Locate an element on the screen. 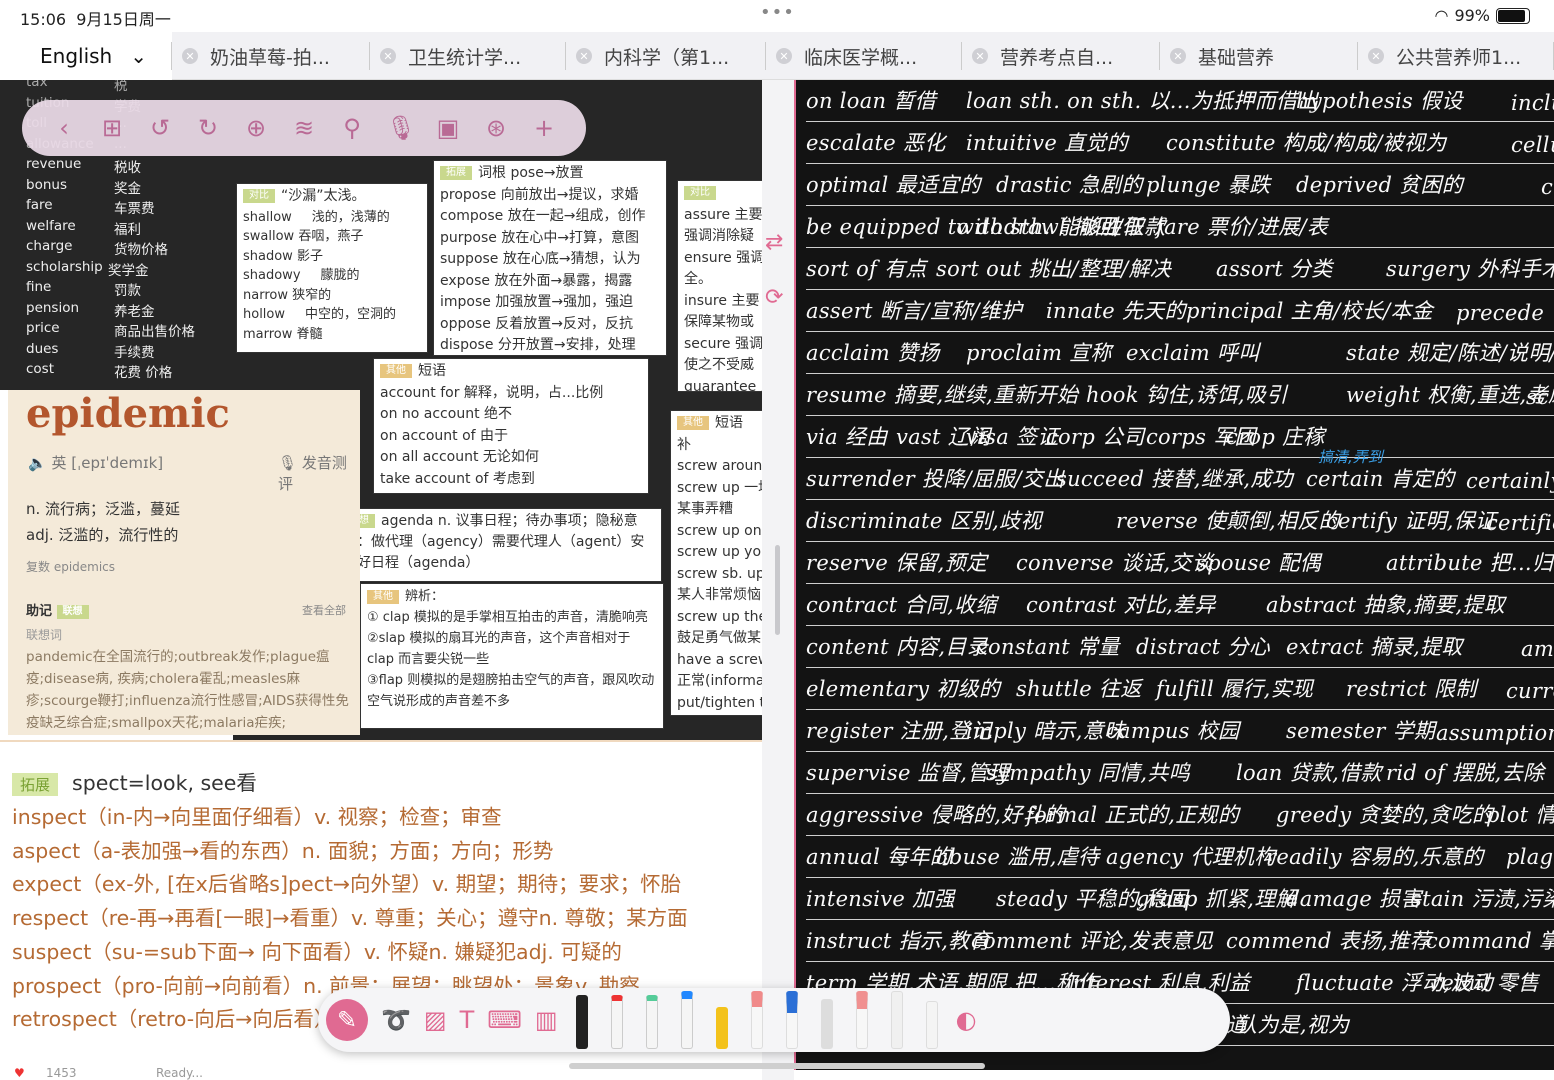 The image size is (1554, 1080). pen-mode-icon: ✎ is located at coordinates (347, 1020).